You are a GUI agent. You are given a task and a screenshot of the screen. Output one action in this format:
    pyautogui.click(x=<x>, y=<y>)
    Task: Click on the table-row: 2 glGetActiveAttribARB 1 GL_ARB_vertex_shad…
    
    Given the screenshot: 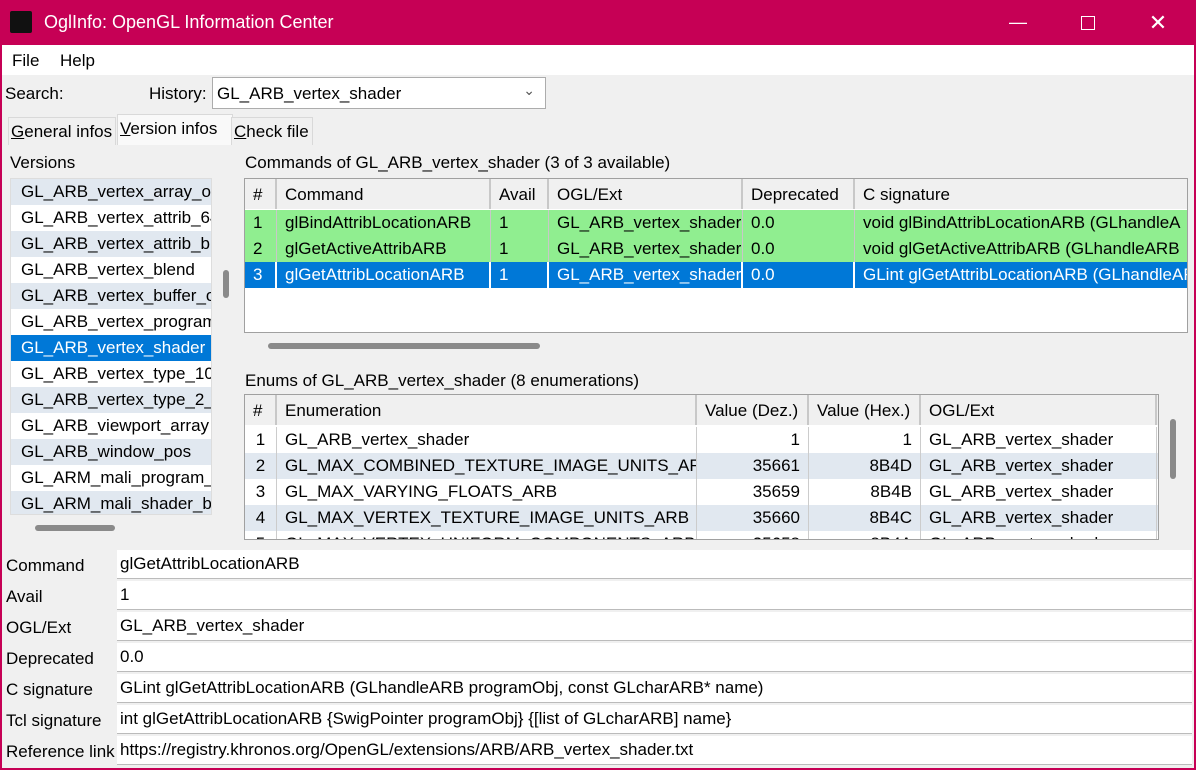 What is the action you would take?
    pyautogui.click(x=716, y=249)
    